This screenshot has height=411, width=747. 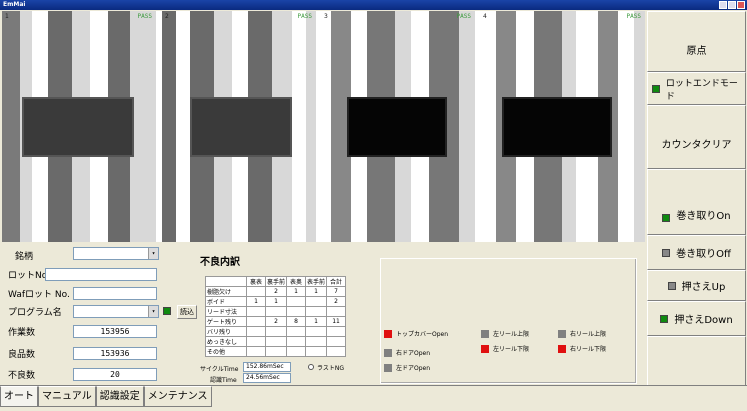 What do you see at coordinates (311, 367) in the screenshot?
I see `last-ng-radio` at bounding box center [311, 367].